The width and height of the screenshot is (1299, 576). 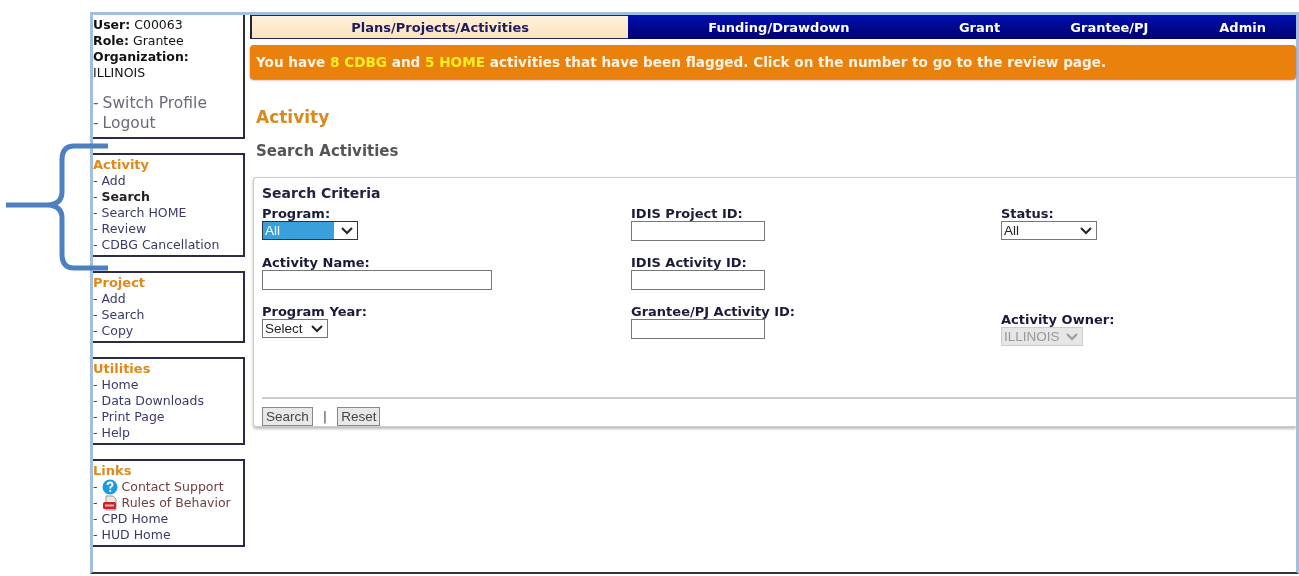 I want to click on form-button: Search, so click(x=287, y=416).